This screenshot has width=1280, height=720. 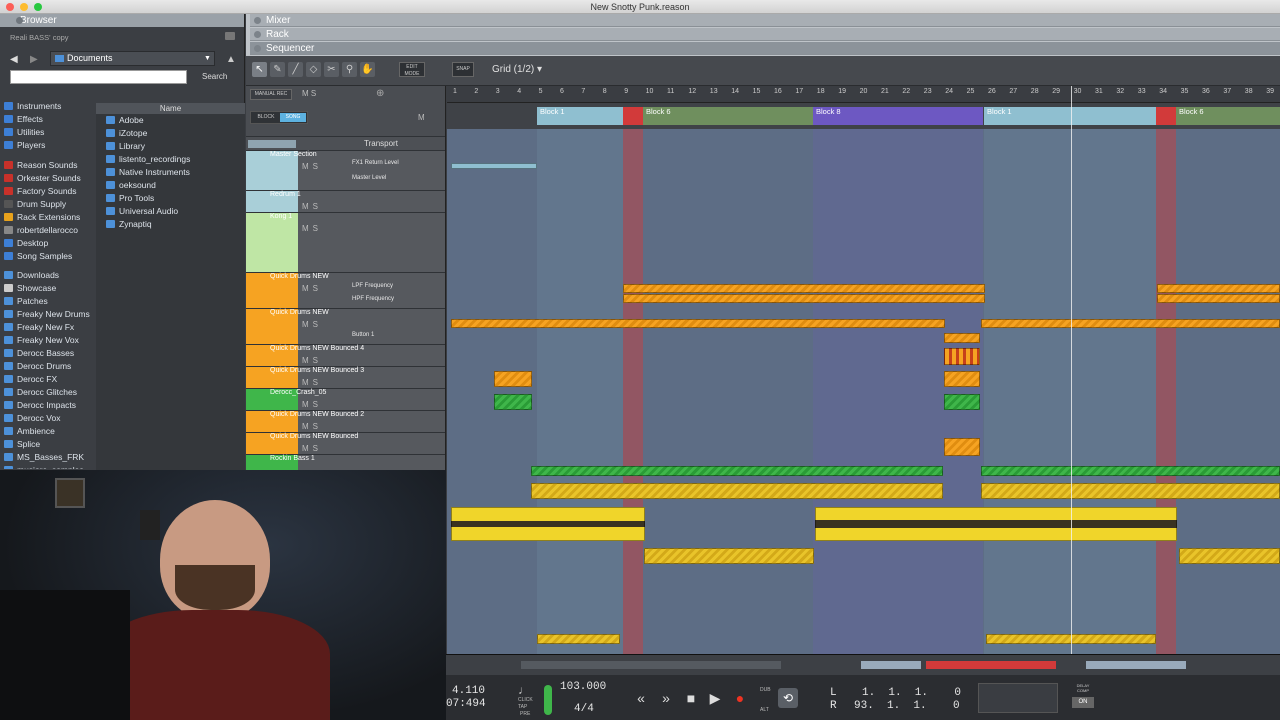 What do you see at coordinates (49, 243) in the screenshot?
I see `list-item: Desktop` at bounding box center [49, 243].